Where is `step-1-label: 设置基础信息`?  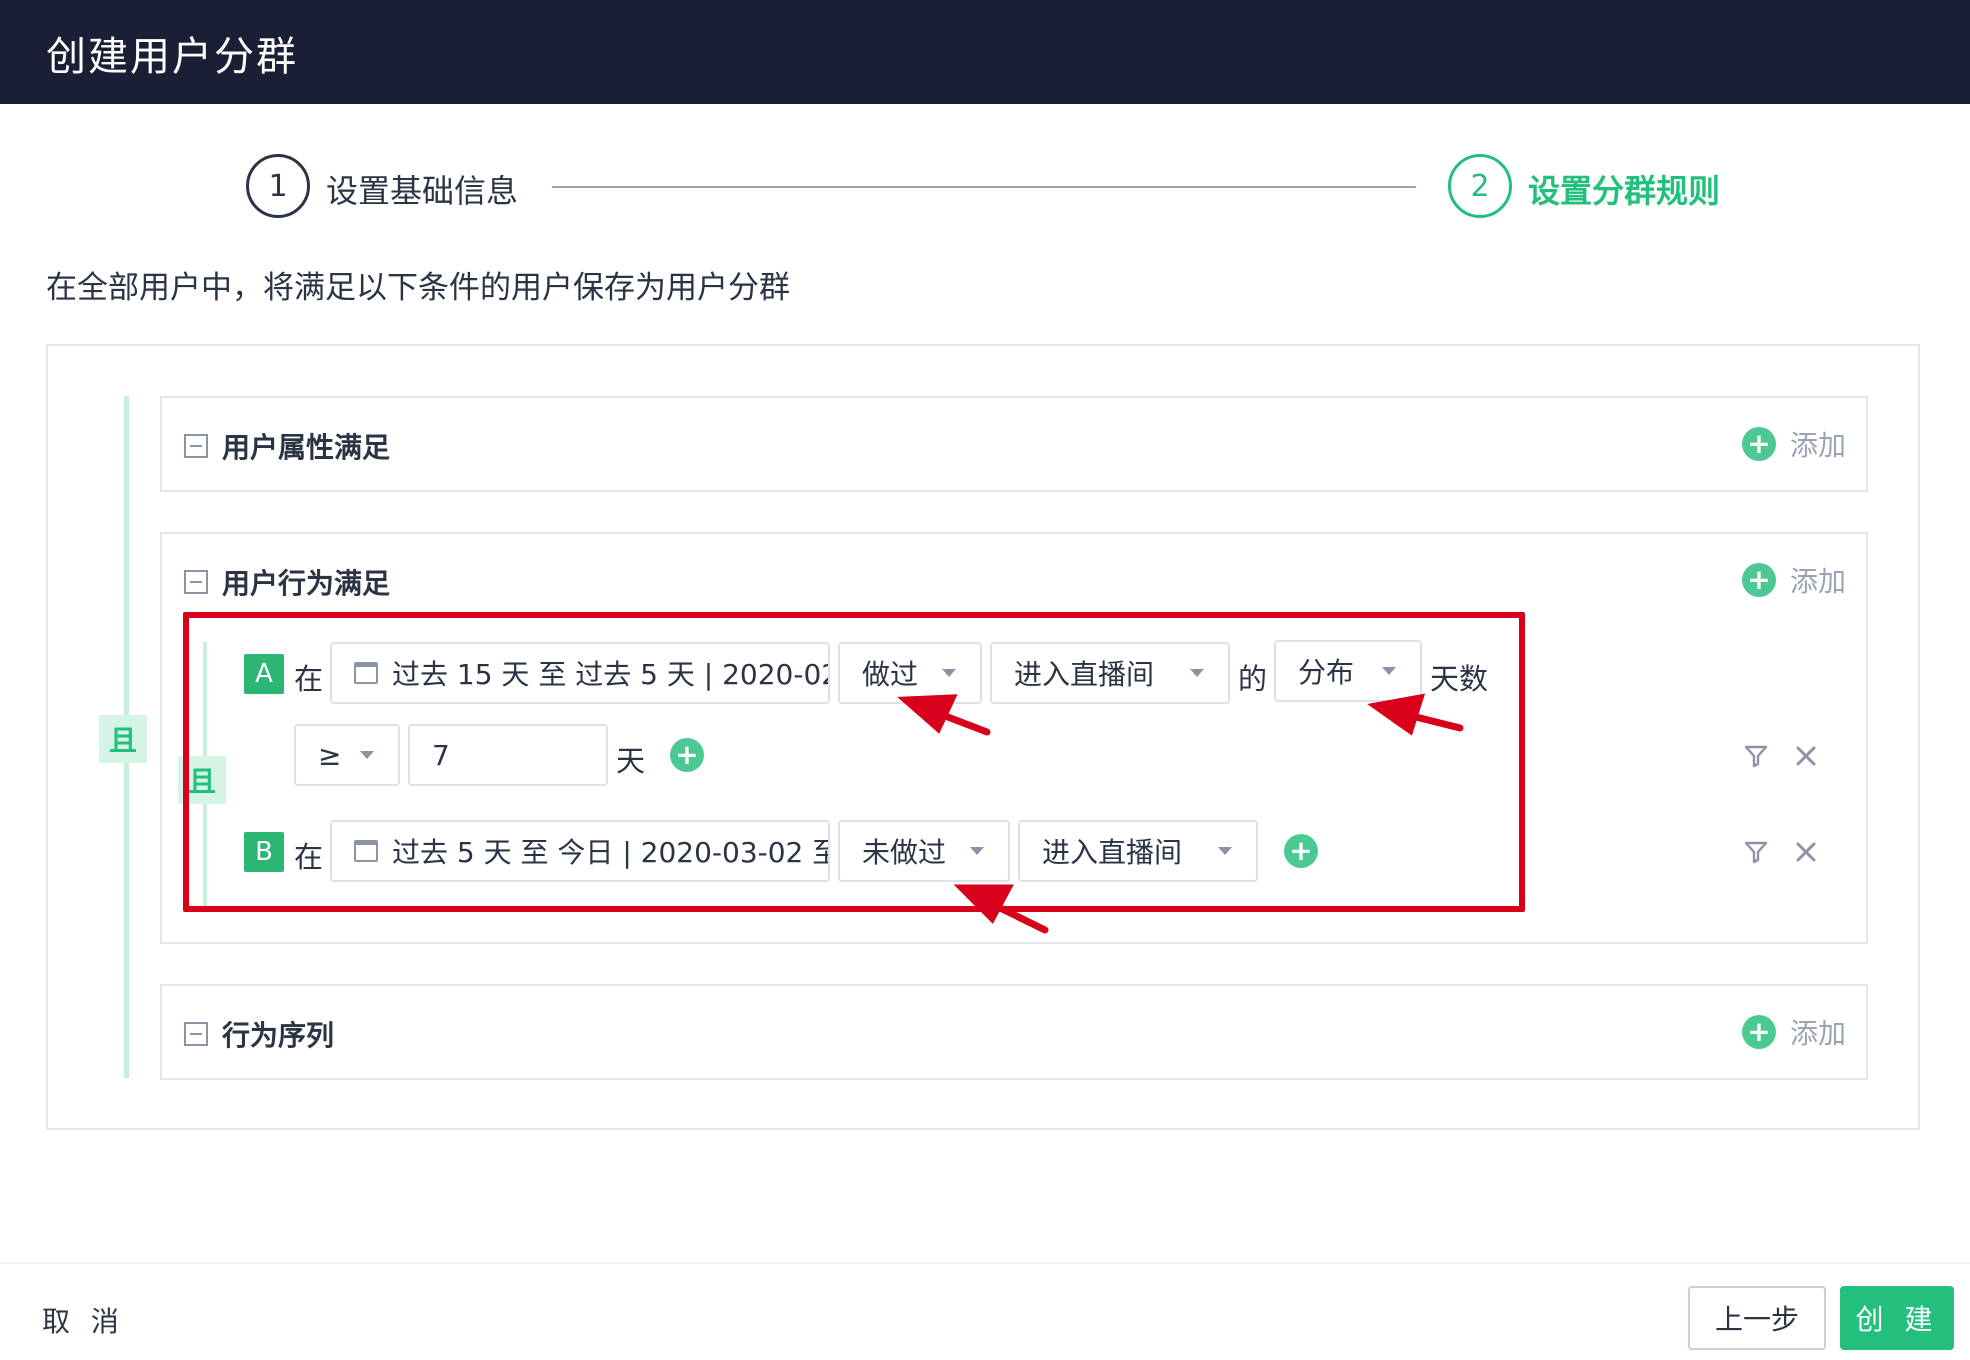
step-1-label: 设置基础信息 is located at coordinates (422, 191).